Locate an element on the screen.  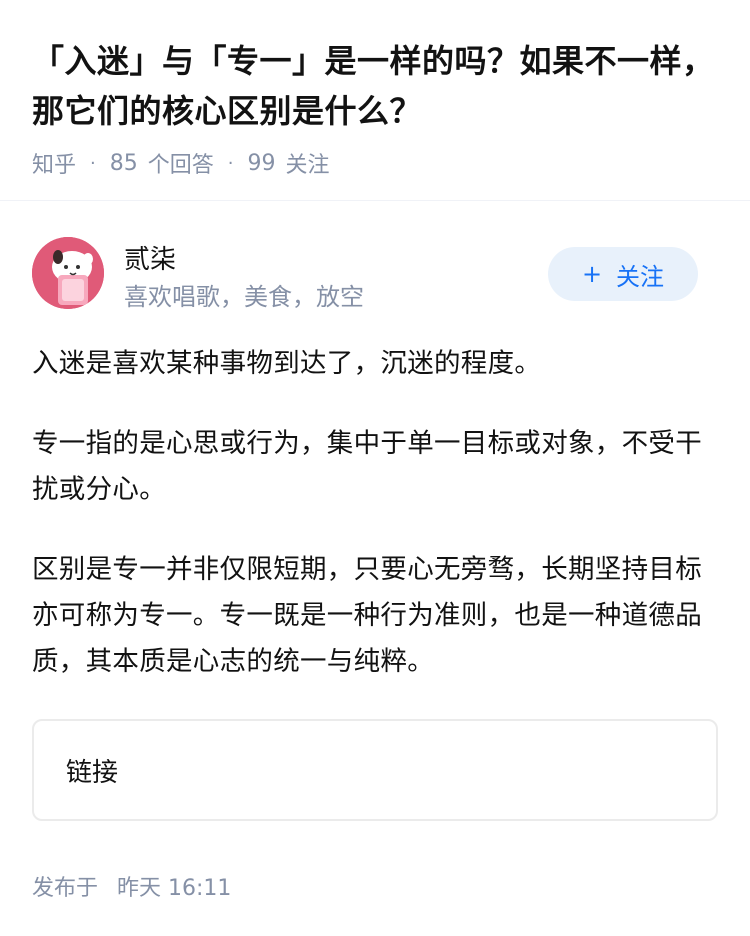
avatar is located at coordinates (68, 273).